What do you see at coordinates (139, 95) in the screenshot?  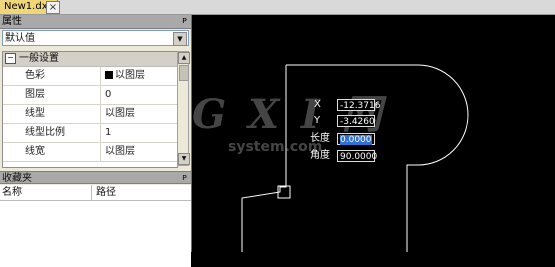 I see `property-value: 0` at bounding box center [139, 95].